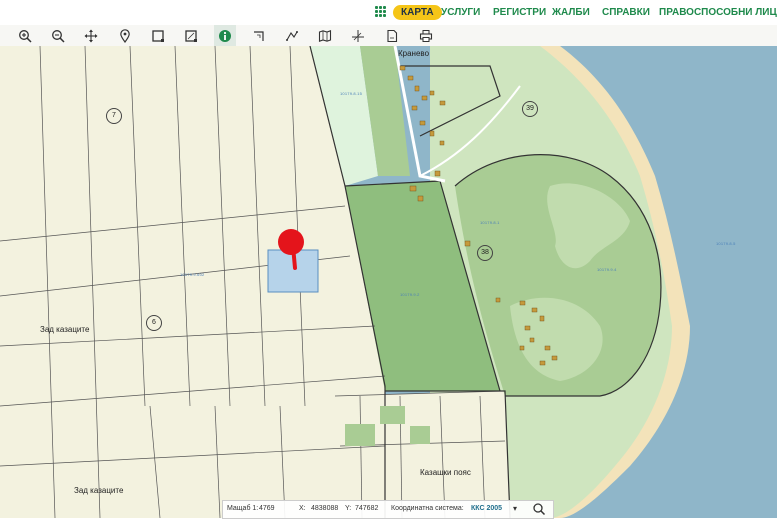 This screenshot has width=777, height=519. I want to click on scale-value: 4769, so click(267, 508).